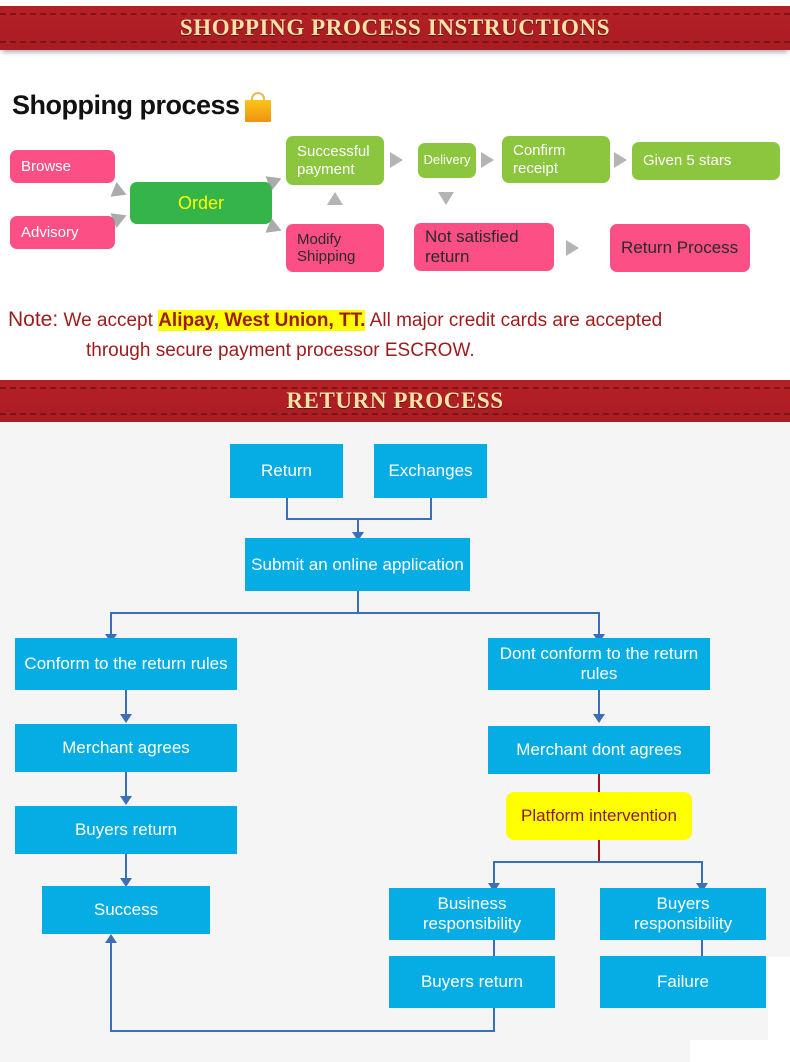  Describe the element at coordinates (472, 982) in the screenshot. I see `flow-node-buyers-return-right: Buyers return` at that location.